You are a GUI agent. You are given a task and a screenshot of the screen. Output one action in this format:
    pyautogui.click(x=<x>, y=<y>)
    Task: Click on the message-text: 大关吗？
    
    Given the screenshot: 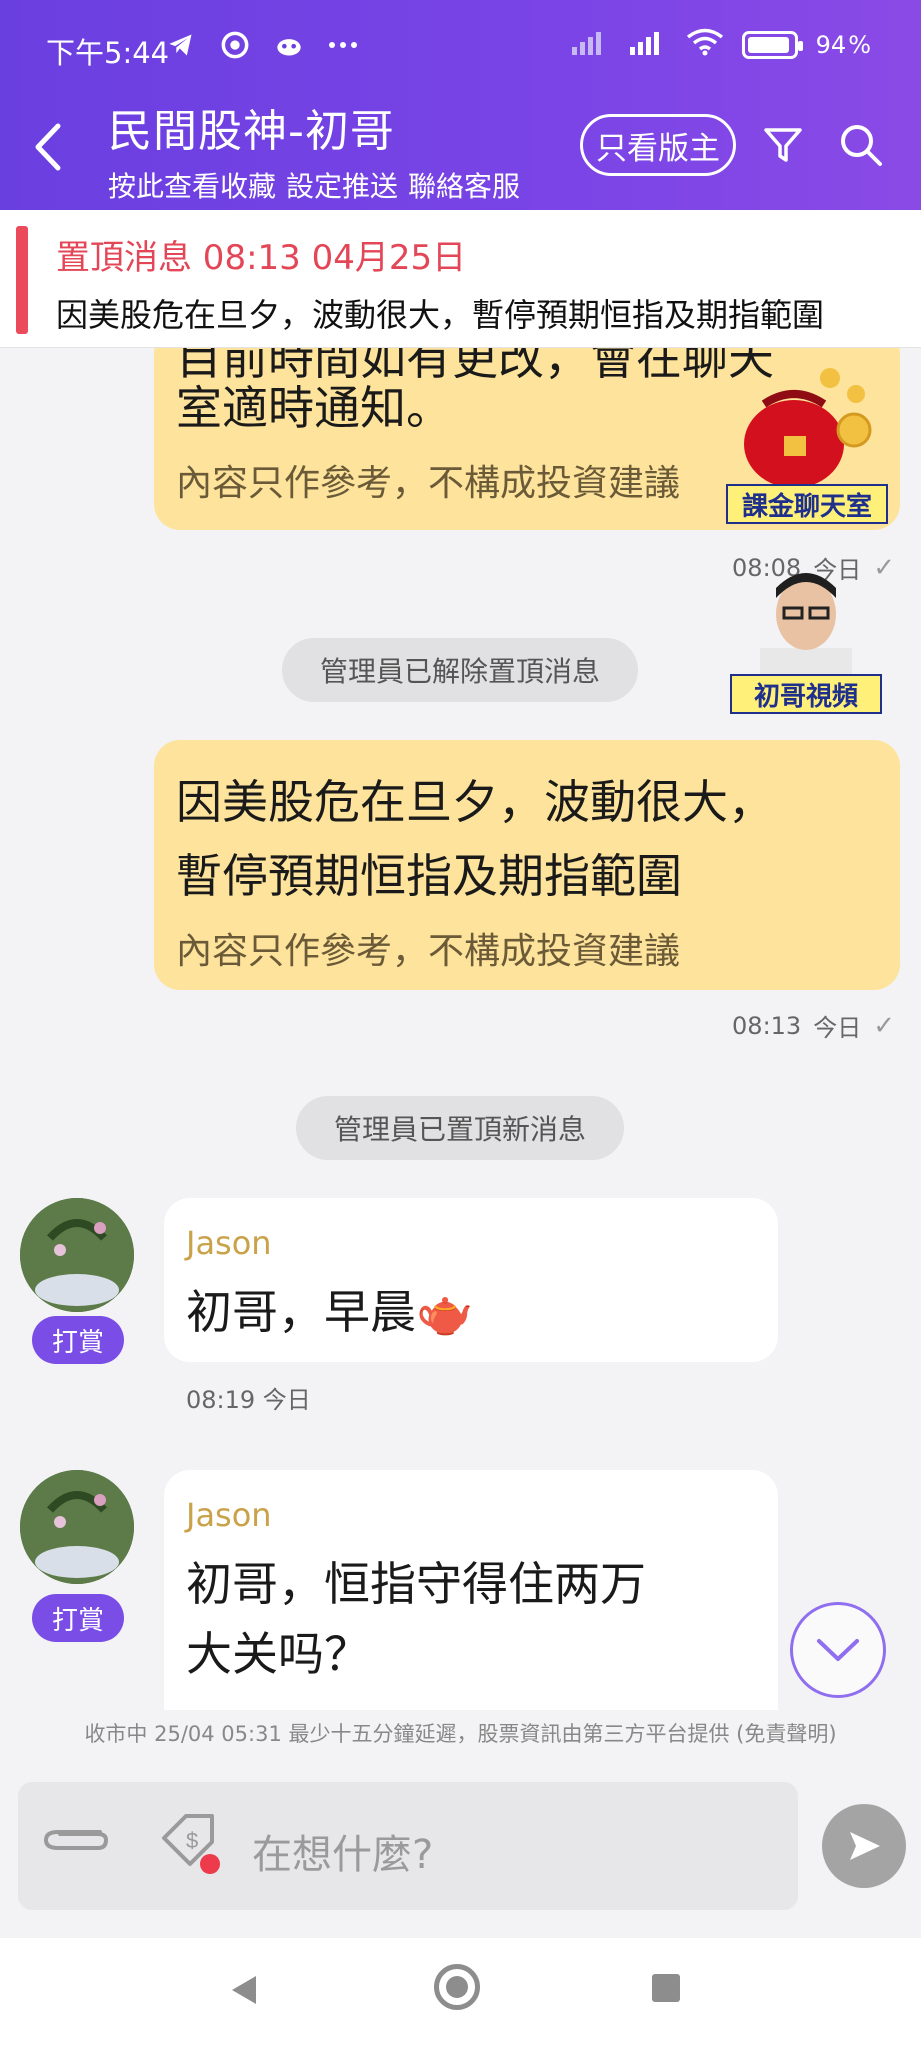 What is the action you would take?
    pyautogui.click(x=278, y=1654)
    